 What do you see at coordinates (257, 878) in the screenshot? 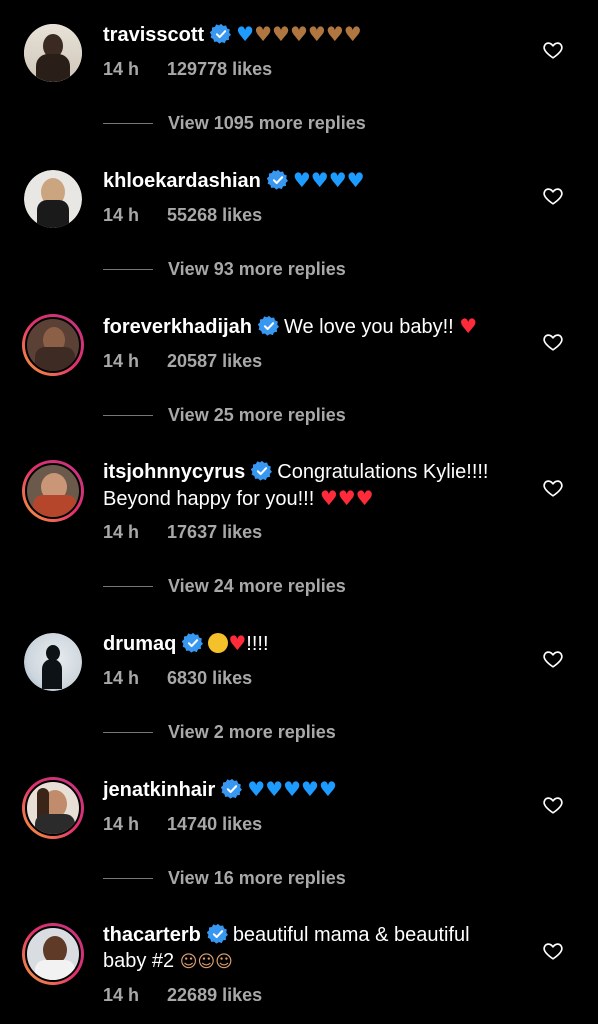
I see `view-replies-label: View 16 more replies` at bounding box center [257, 878].